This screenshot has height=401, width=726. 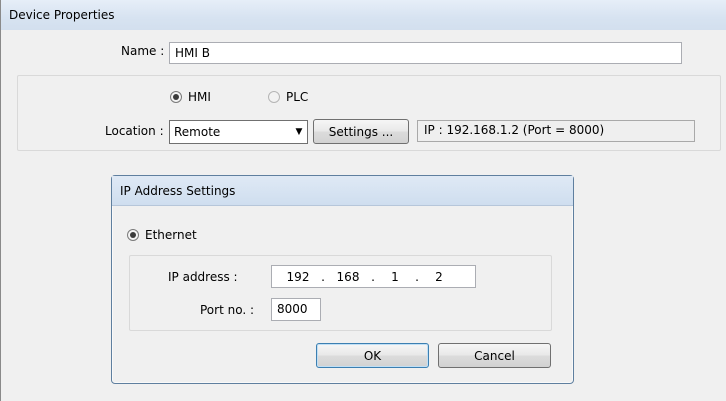 I want to click on cancel-button: Cancel, so click(x=494, y=355).